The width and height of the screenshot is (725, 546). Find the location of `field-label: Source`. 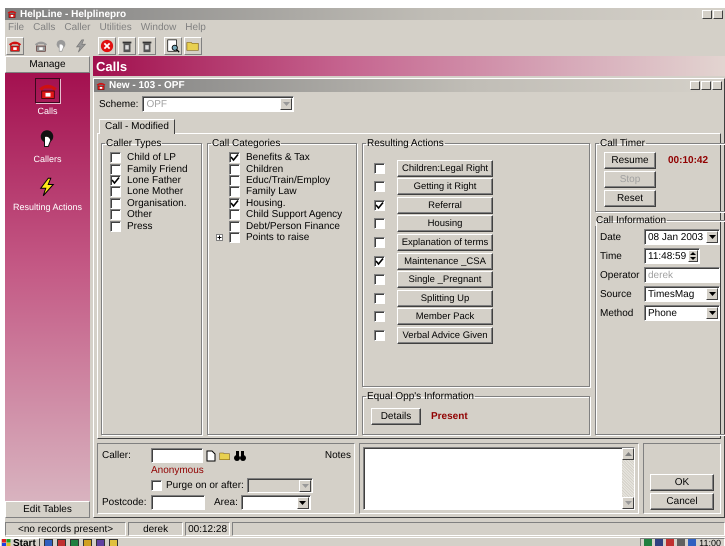

field-label: Source is located at coordinates (616, 294).